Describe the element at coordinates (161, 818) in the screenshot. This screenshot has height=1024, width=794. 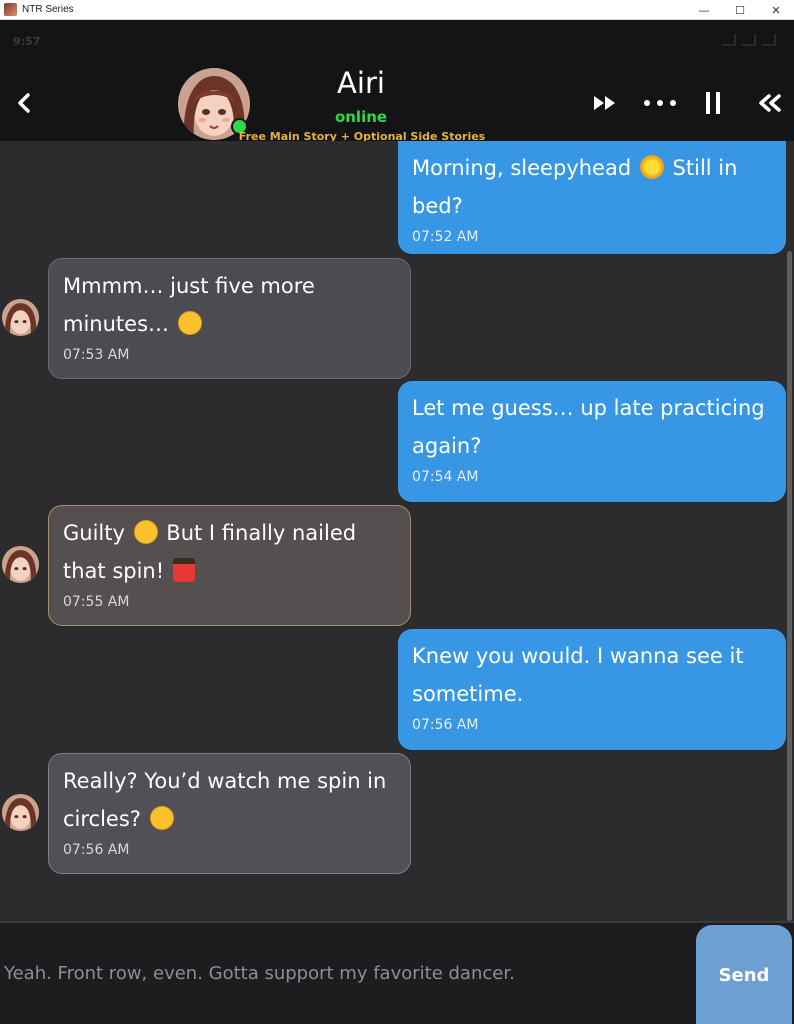
I see `flushed-face-emoji` at that location.